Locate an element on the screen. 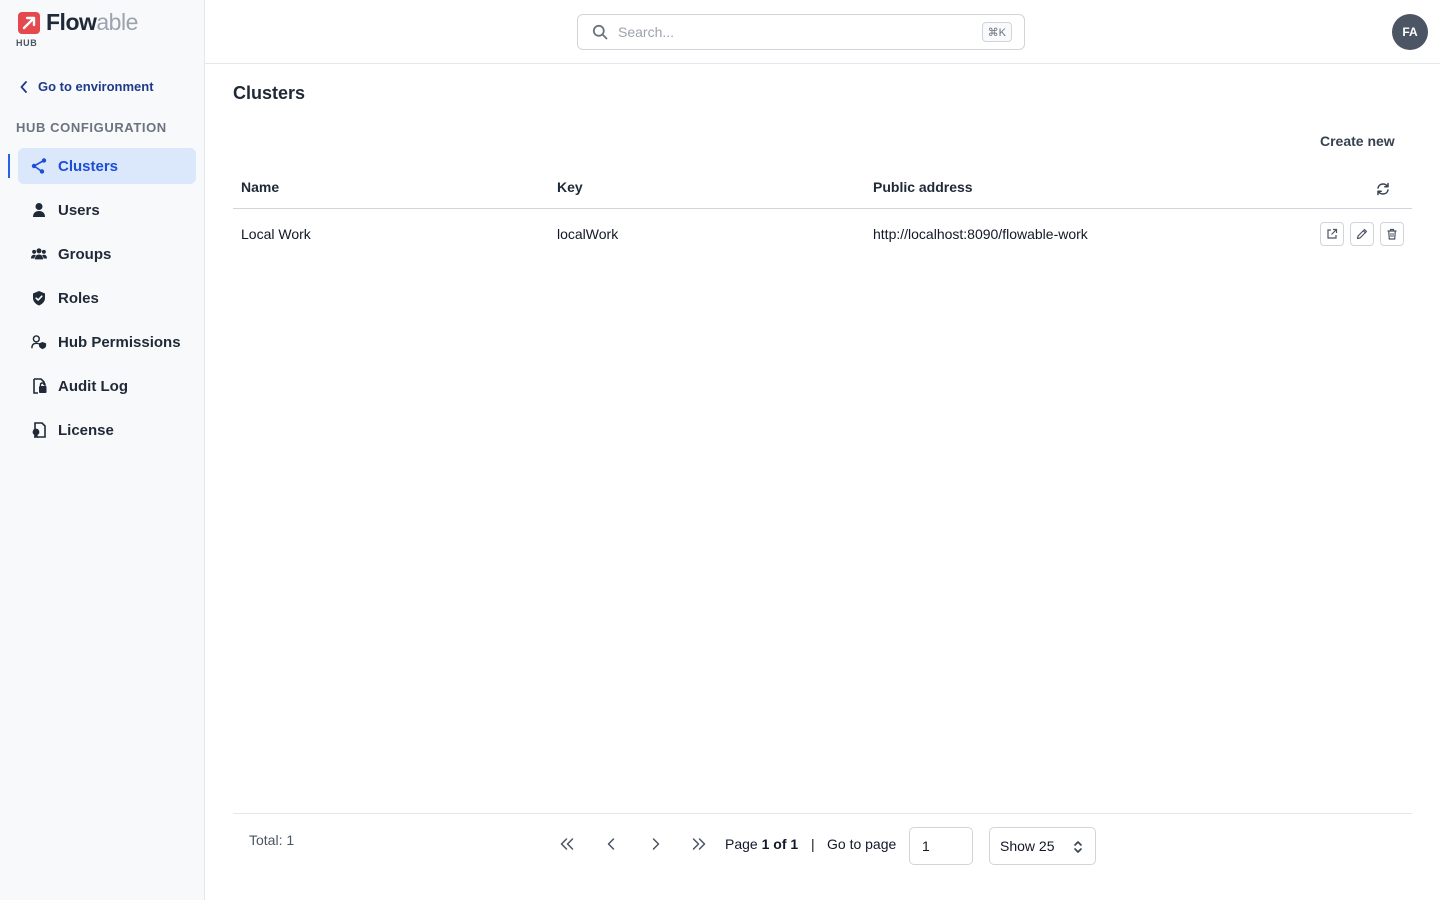  external-link-icon is located at coordinates (1332, 233).